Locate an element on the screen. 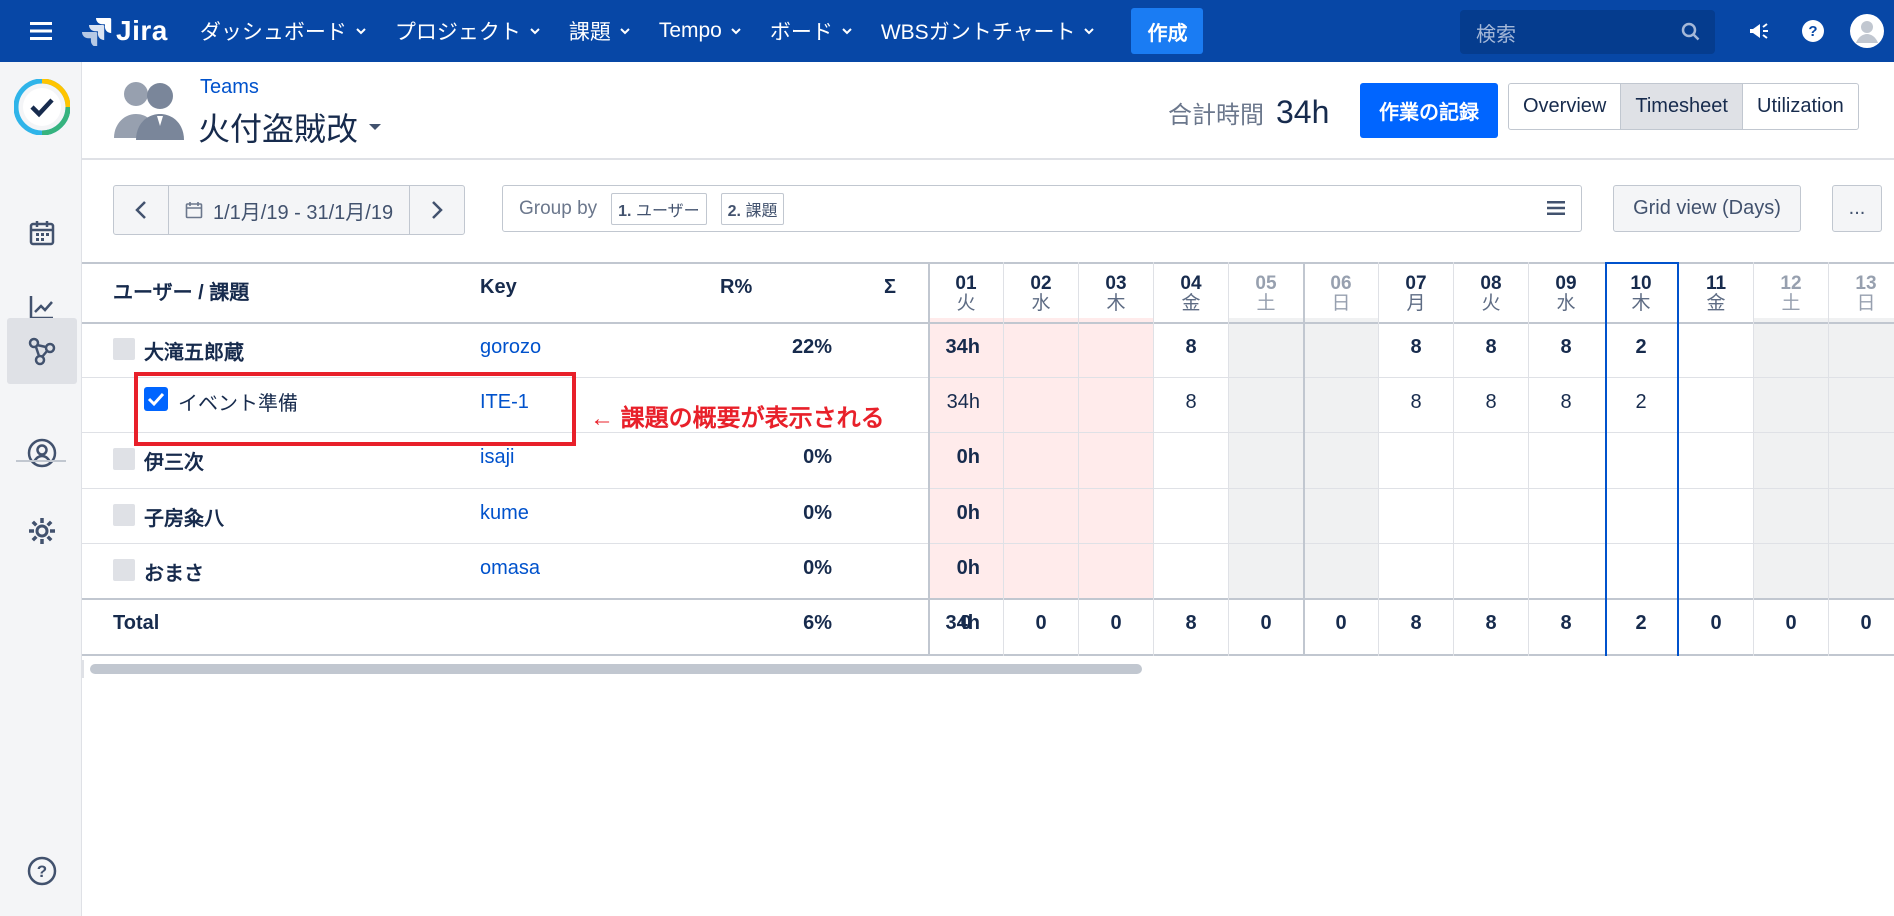 The height and width of the screenshot is (916, 1894). day-header: 09 水 is located at coordinates (1566, 294).